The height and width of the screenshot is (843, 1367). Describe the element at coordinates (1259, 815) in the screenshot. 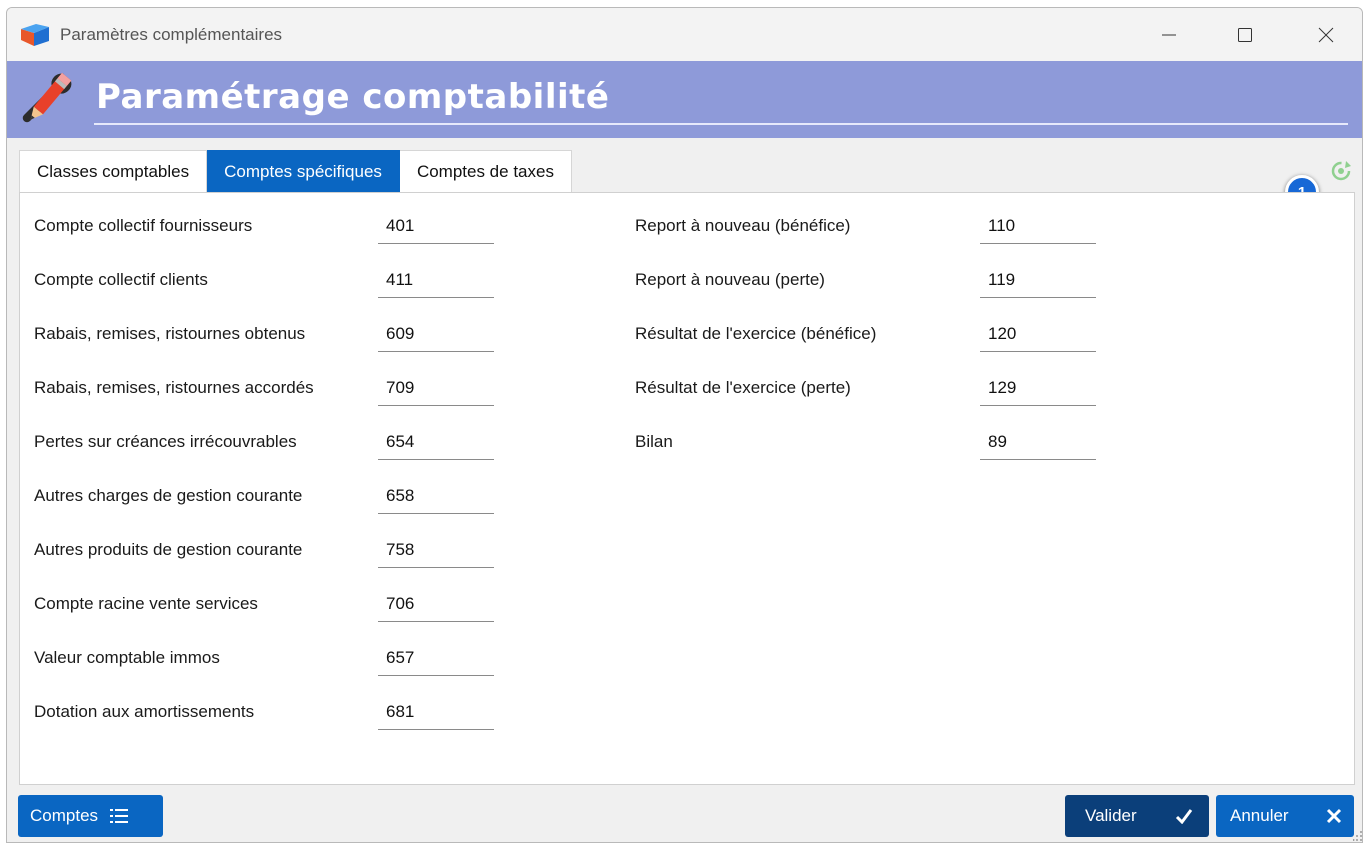

I see `cancel-button-label: Annuler` at that location.